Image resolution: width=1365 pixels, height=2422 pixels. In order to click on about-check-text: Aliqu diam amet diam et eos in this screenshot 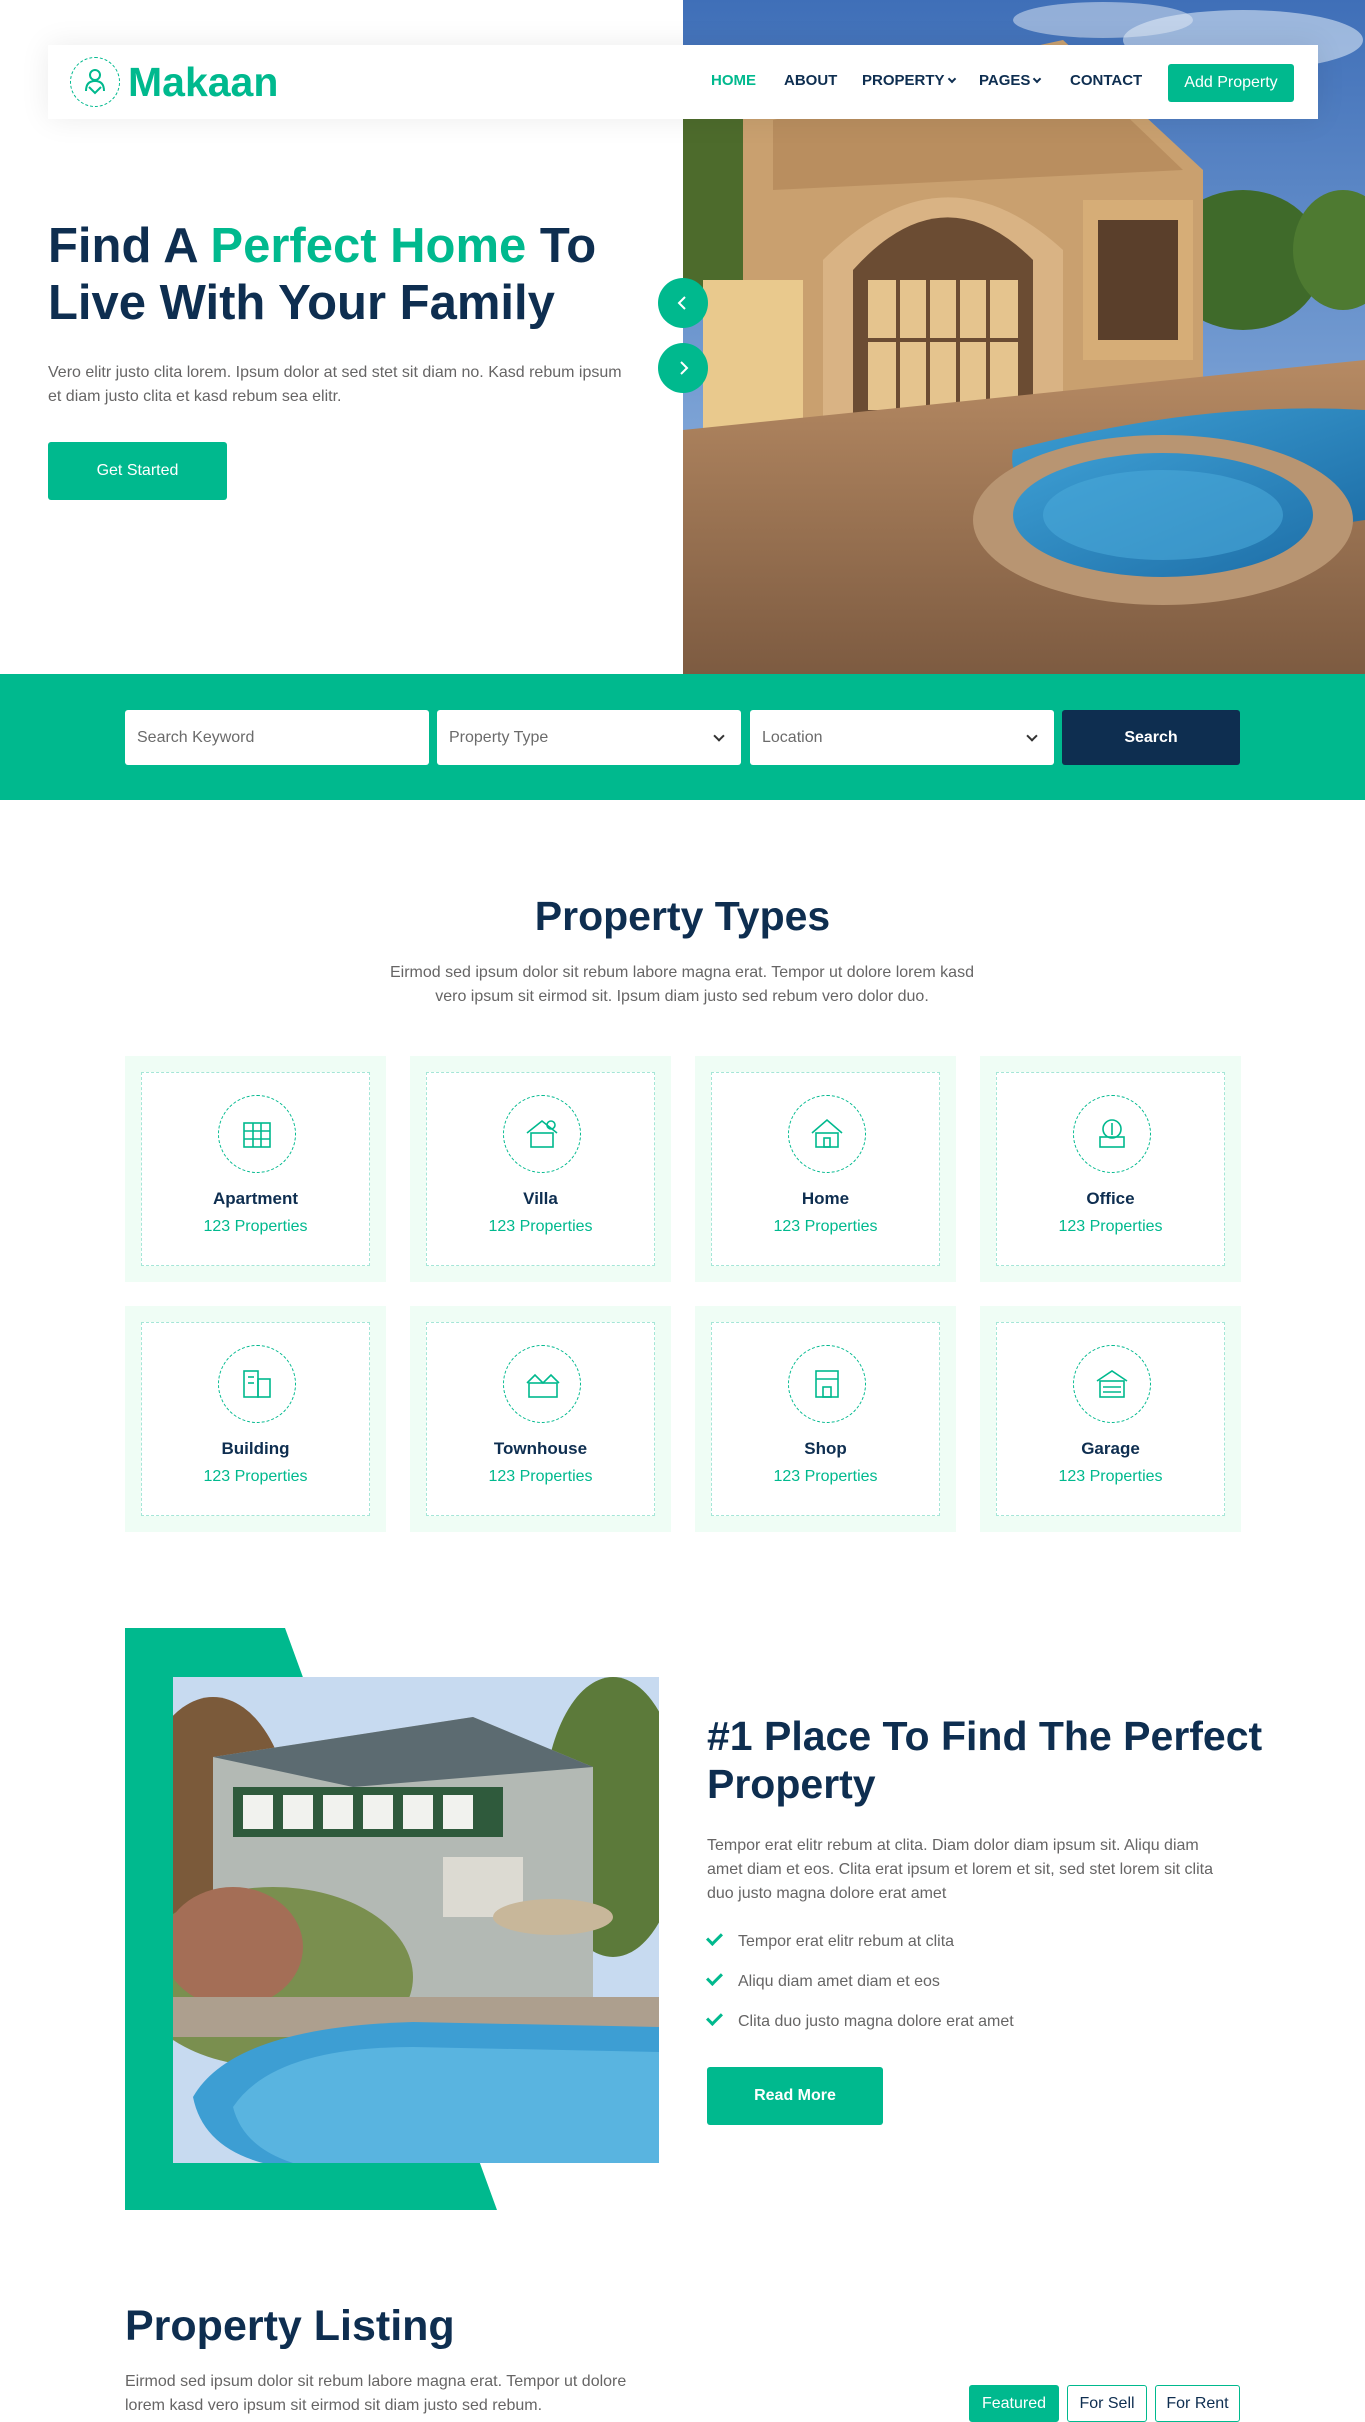, I will do `click(839, 1981)`.